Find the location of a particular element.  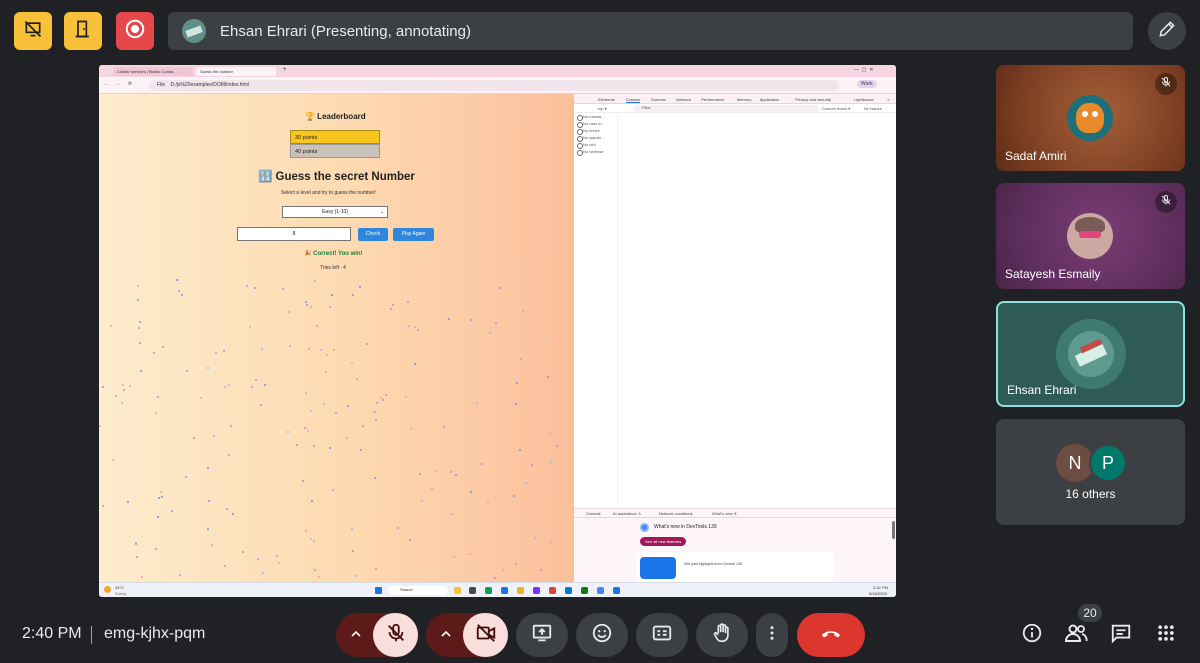

see-all-button: See all new features is located at coordinates (663, 541).